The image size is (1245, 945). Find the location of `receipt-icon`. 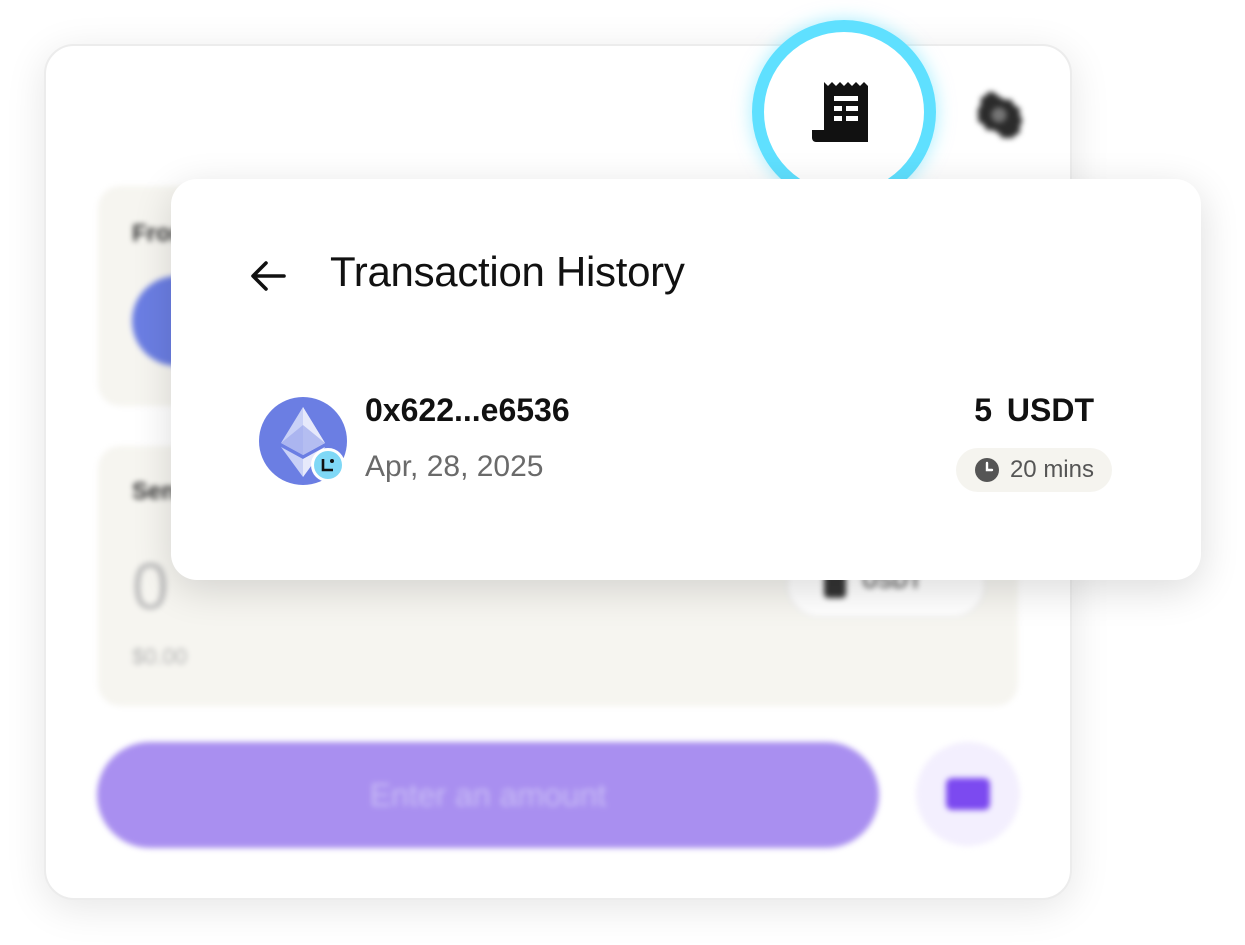

receipt-icon is located at coordinates (840, 112).